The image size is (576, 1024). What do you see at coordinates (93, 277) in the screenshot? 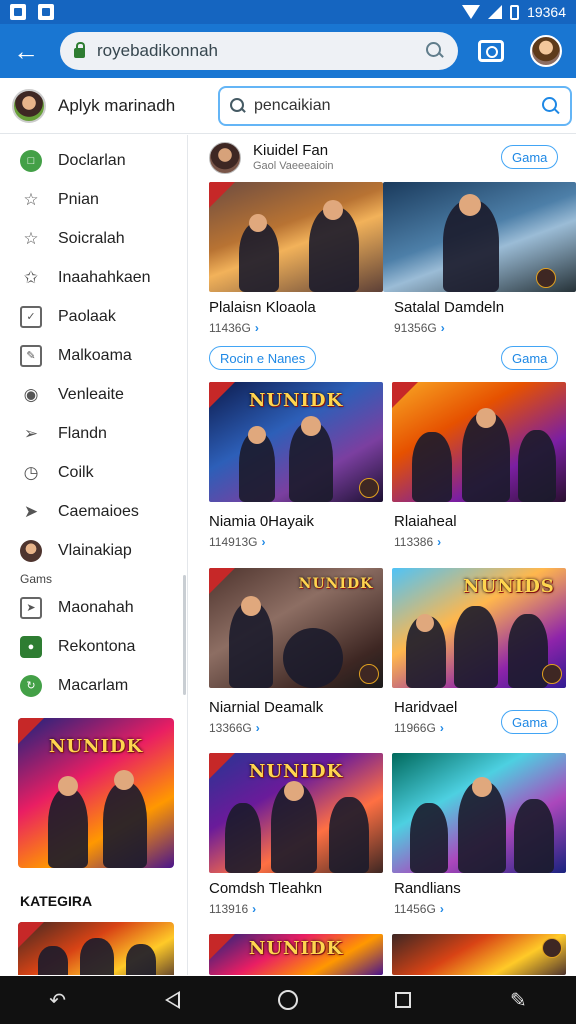
I see `sidebar-item-inaahahkaen: ✩ Inaahahkaen` at bounding box center [93, 277].